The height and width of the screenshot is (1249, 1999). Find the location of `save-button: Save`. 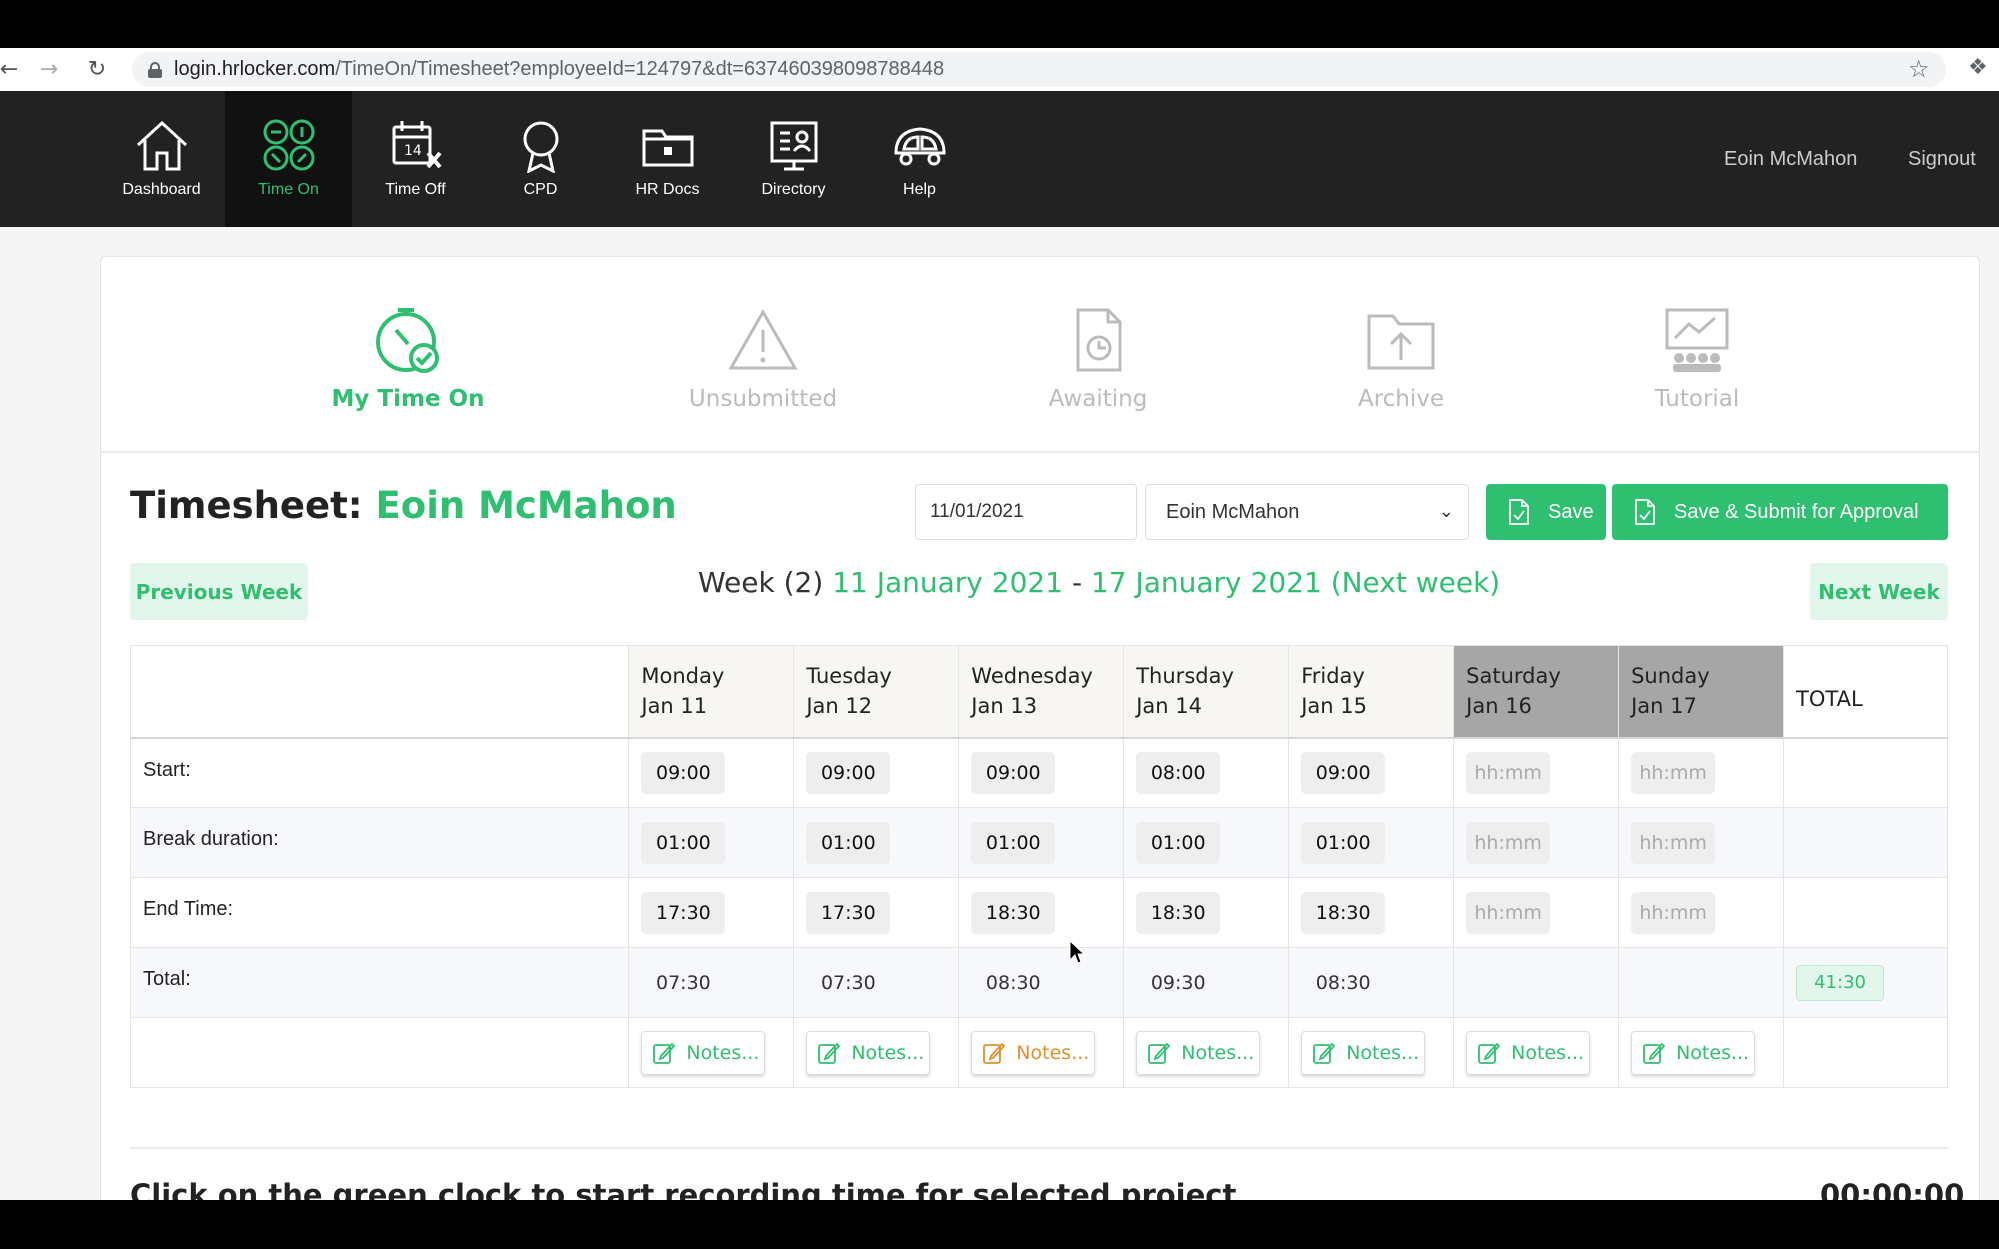

save-button: Save is located at coordinates (1546, 512).